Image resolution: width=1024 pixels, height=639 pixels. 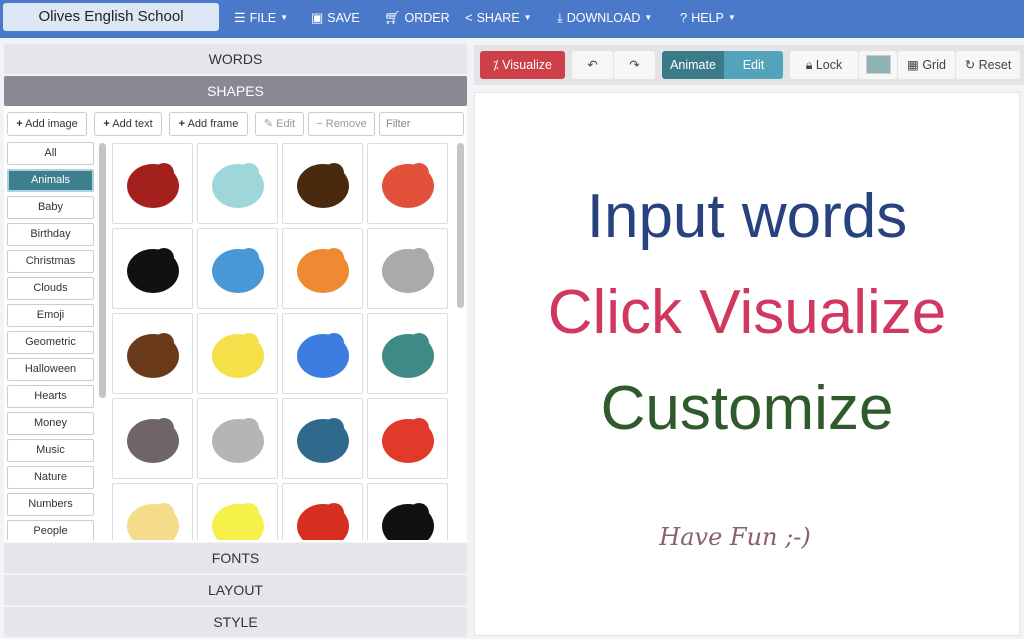 I want to click on edit-icon: ✎, so click(x=268, y=124).